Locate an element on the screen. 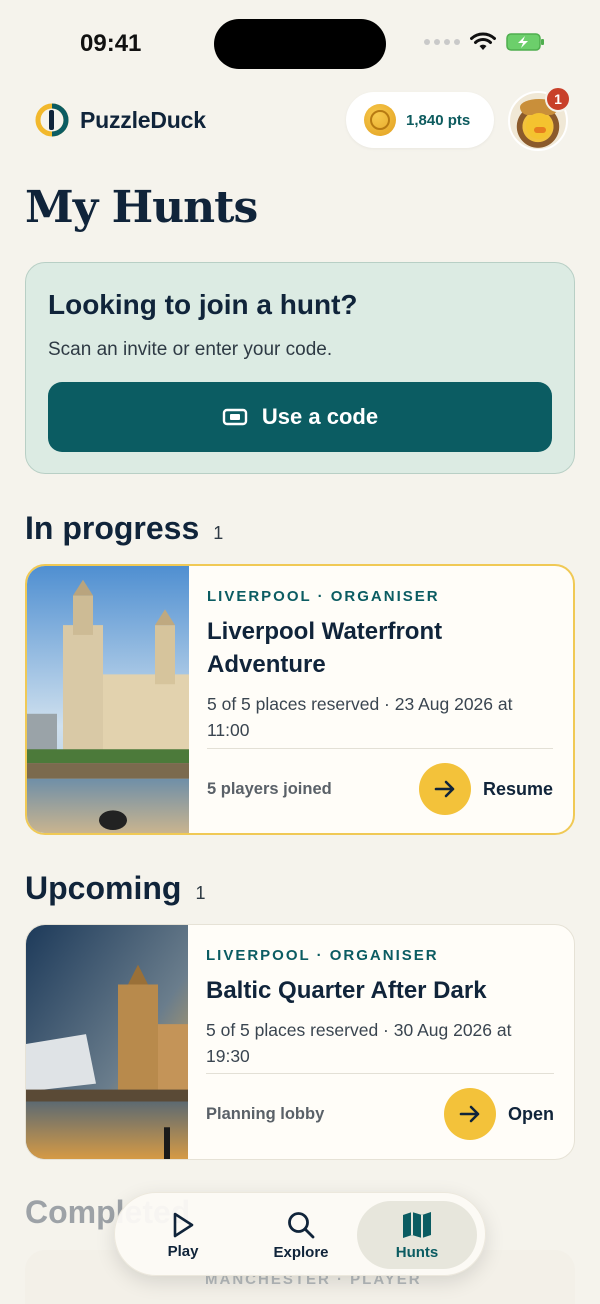  battery-charging-icon is located at coordinates (525, 42).